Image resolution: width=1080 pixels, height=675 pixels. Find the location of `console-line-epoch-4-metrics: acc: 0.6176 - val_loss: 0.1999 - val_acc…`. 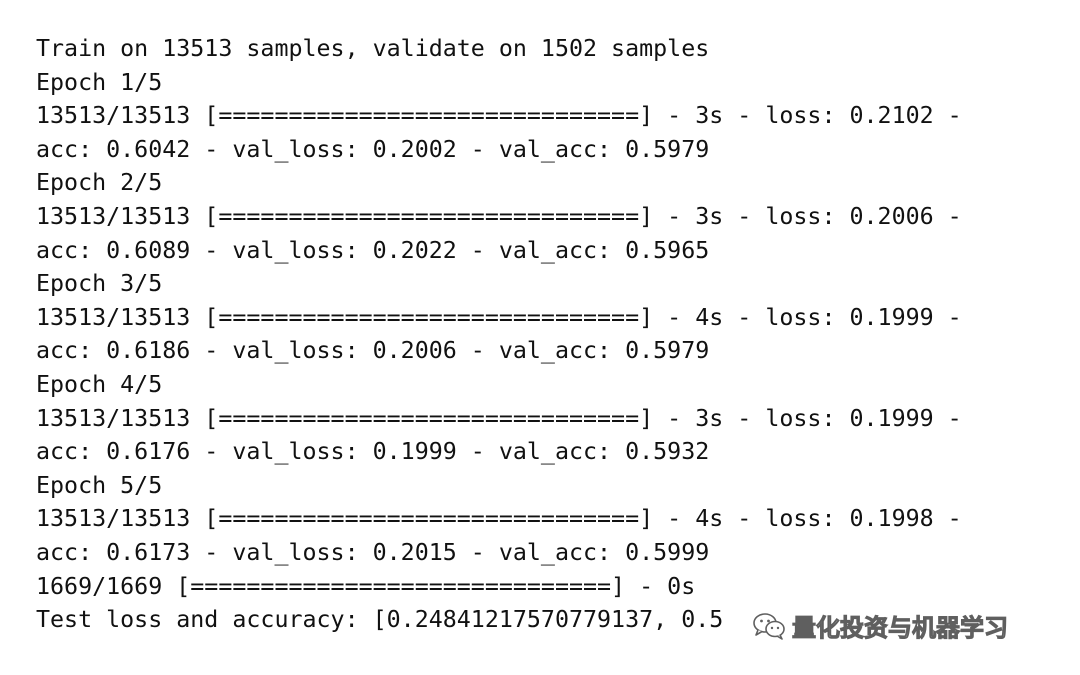

console-line-epoch-4-metrics: acc: 0.6176 - val_loss: 0.1999 - val_acc… is located at coordinates (373, 452).